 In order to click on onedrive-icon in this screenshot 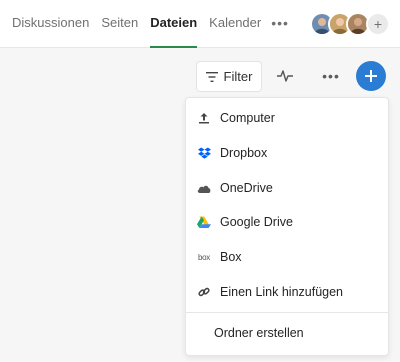, I will do `click(204, 188)`.